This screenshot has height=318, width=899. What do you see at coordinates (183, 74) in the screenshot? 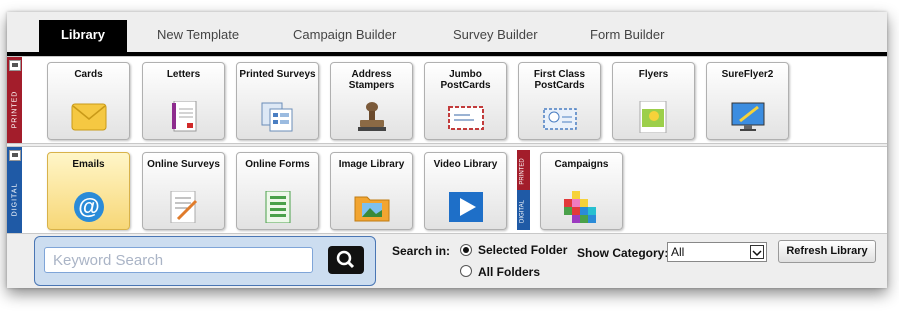
I see `card-label: Letters` at bounding box center [183, 74].